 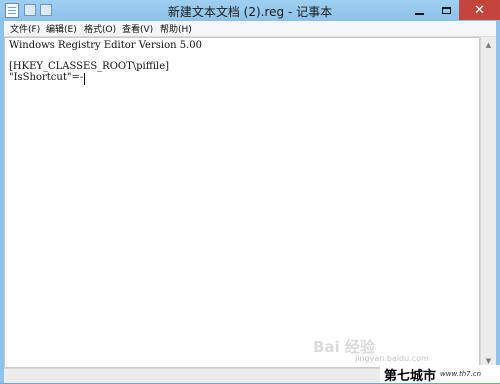 What do you see at coordinates (61, 28) in the screenshot?
I see `menu-edit: 编辑(E)` at bounding box center [61, 28].